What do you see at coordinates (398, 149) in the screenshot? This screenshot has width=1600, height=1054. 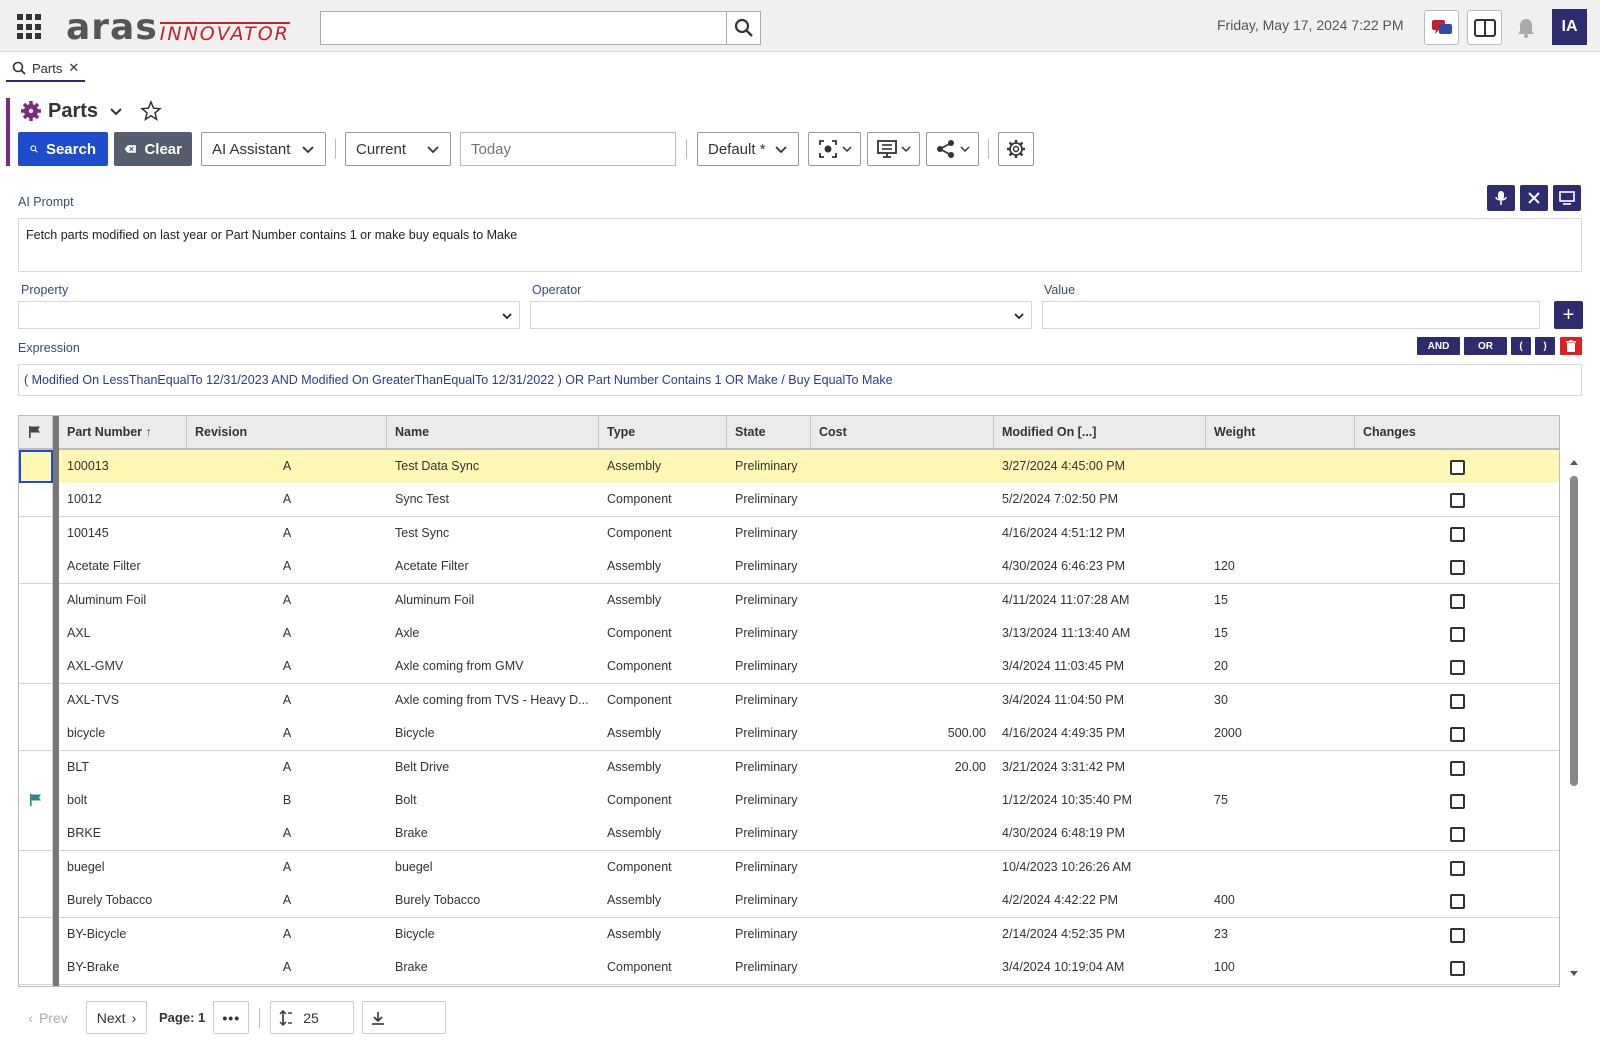 I see `version-dropdown: Current` at bounding box center [398, 149].